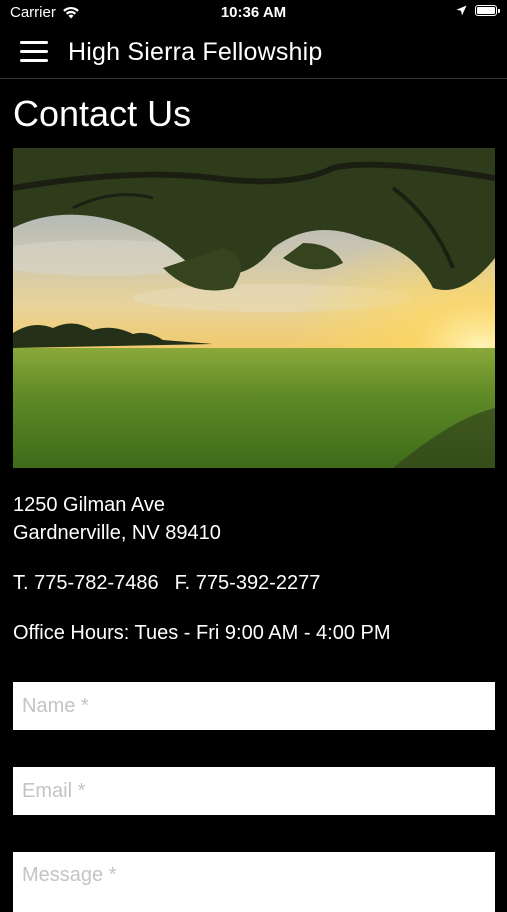  I want to click on name-field, so click(254, 706).